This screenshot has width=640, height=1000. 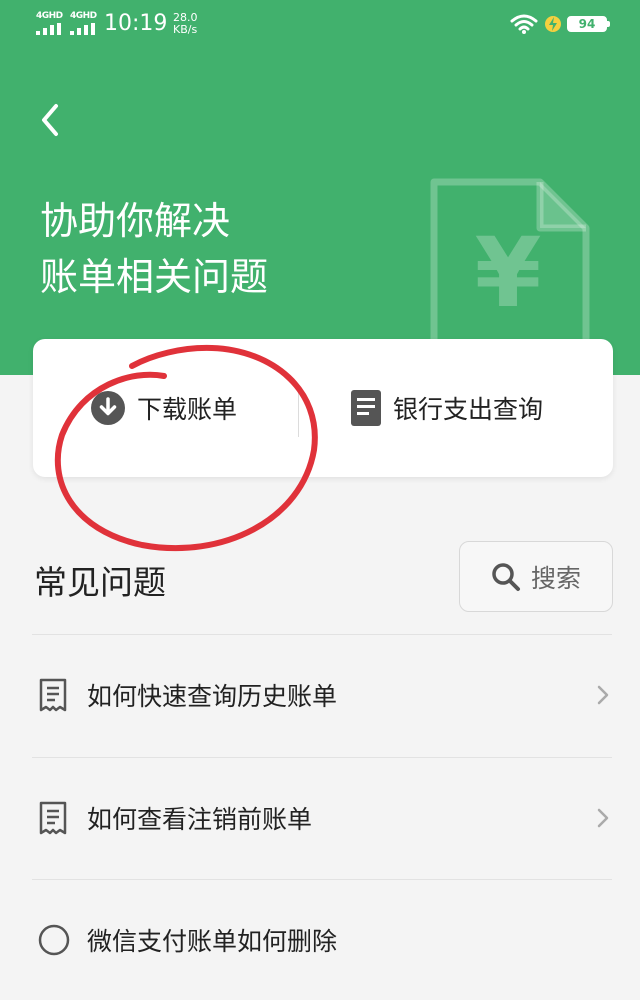 I want to click on speed-unit: KB/s, so click(x=185, y=29).